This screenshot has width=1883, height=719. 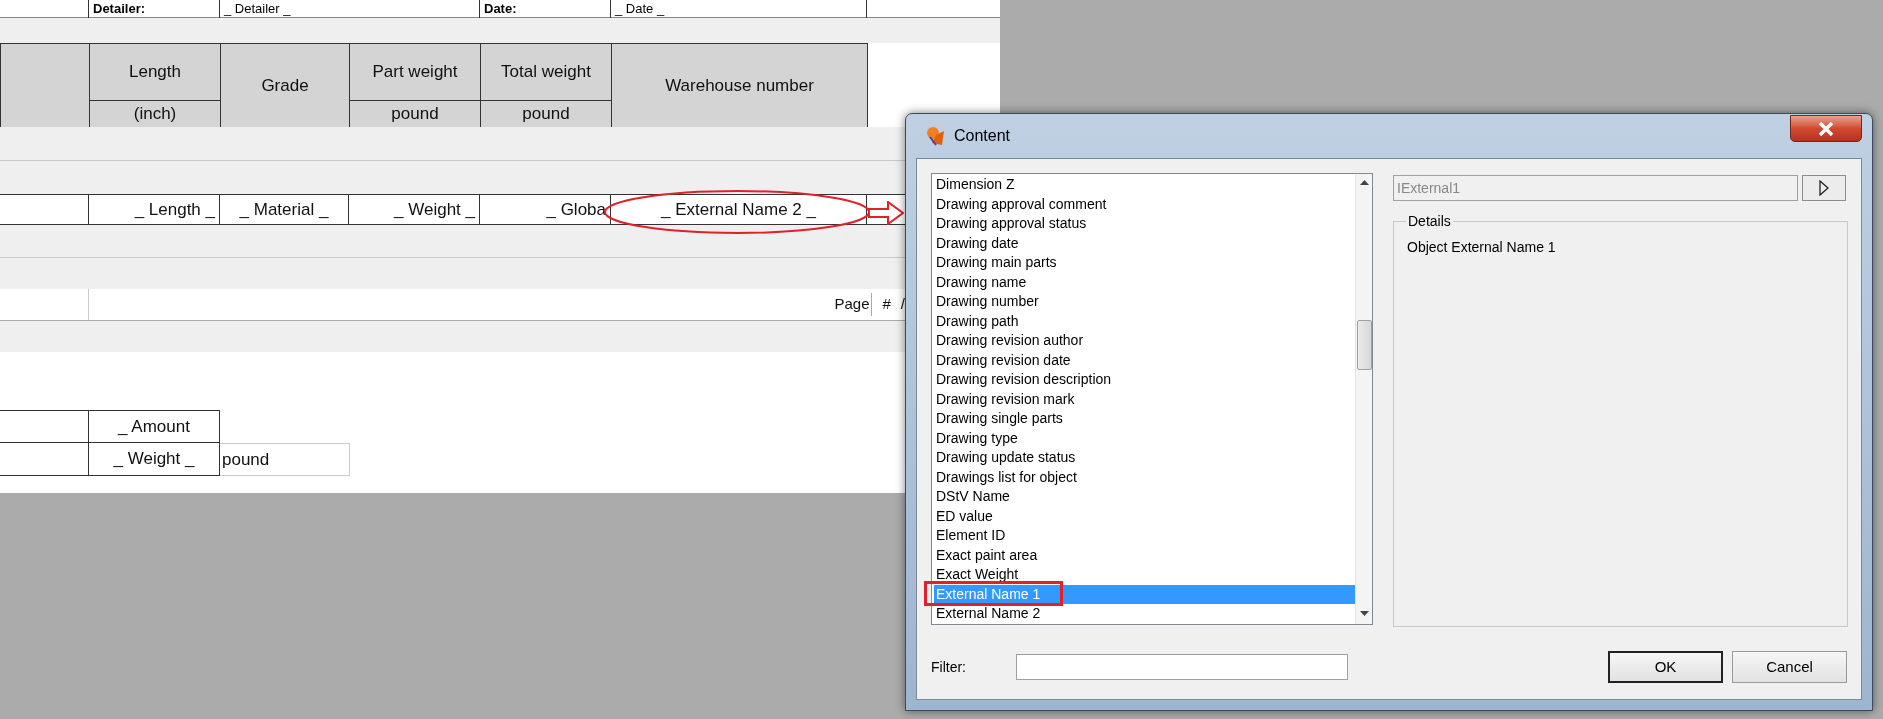 I want to click on list-item: Drawing single parts, so click(x=1144, y=419).